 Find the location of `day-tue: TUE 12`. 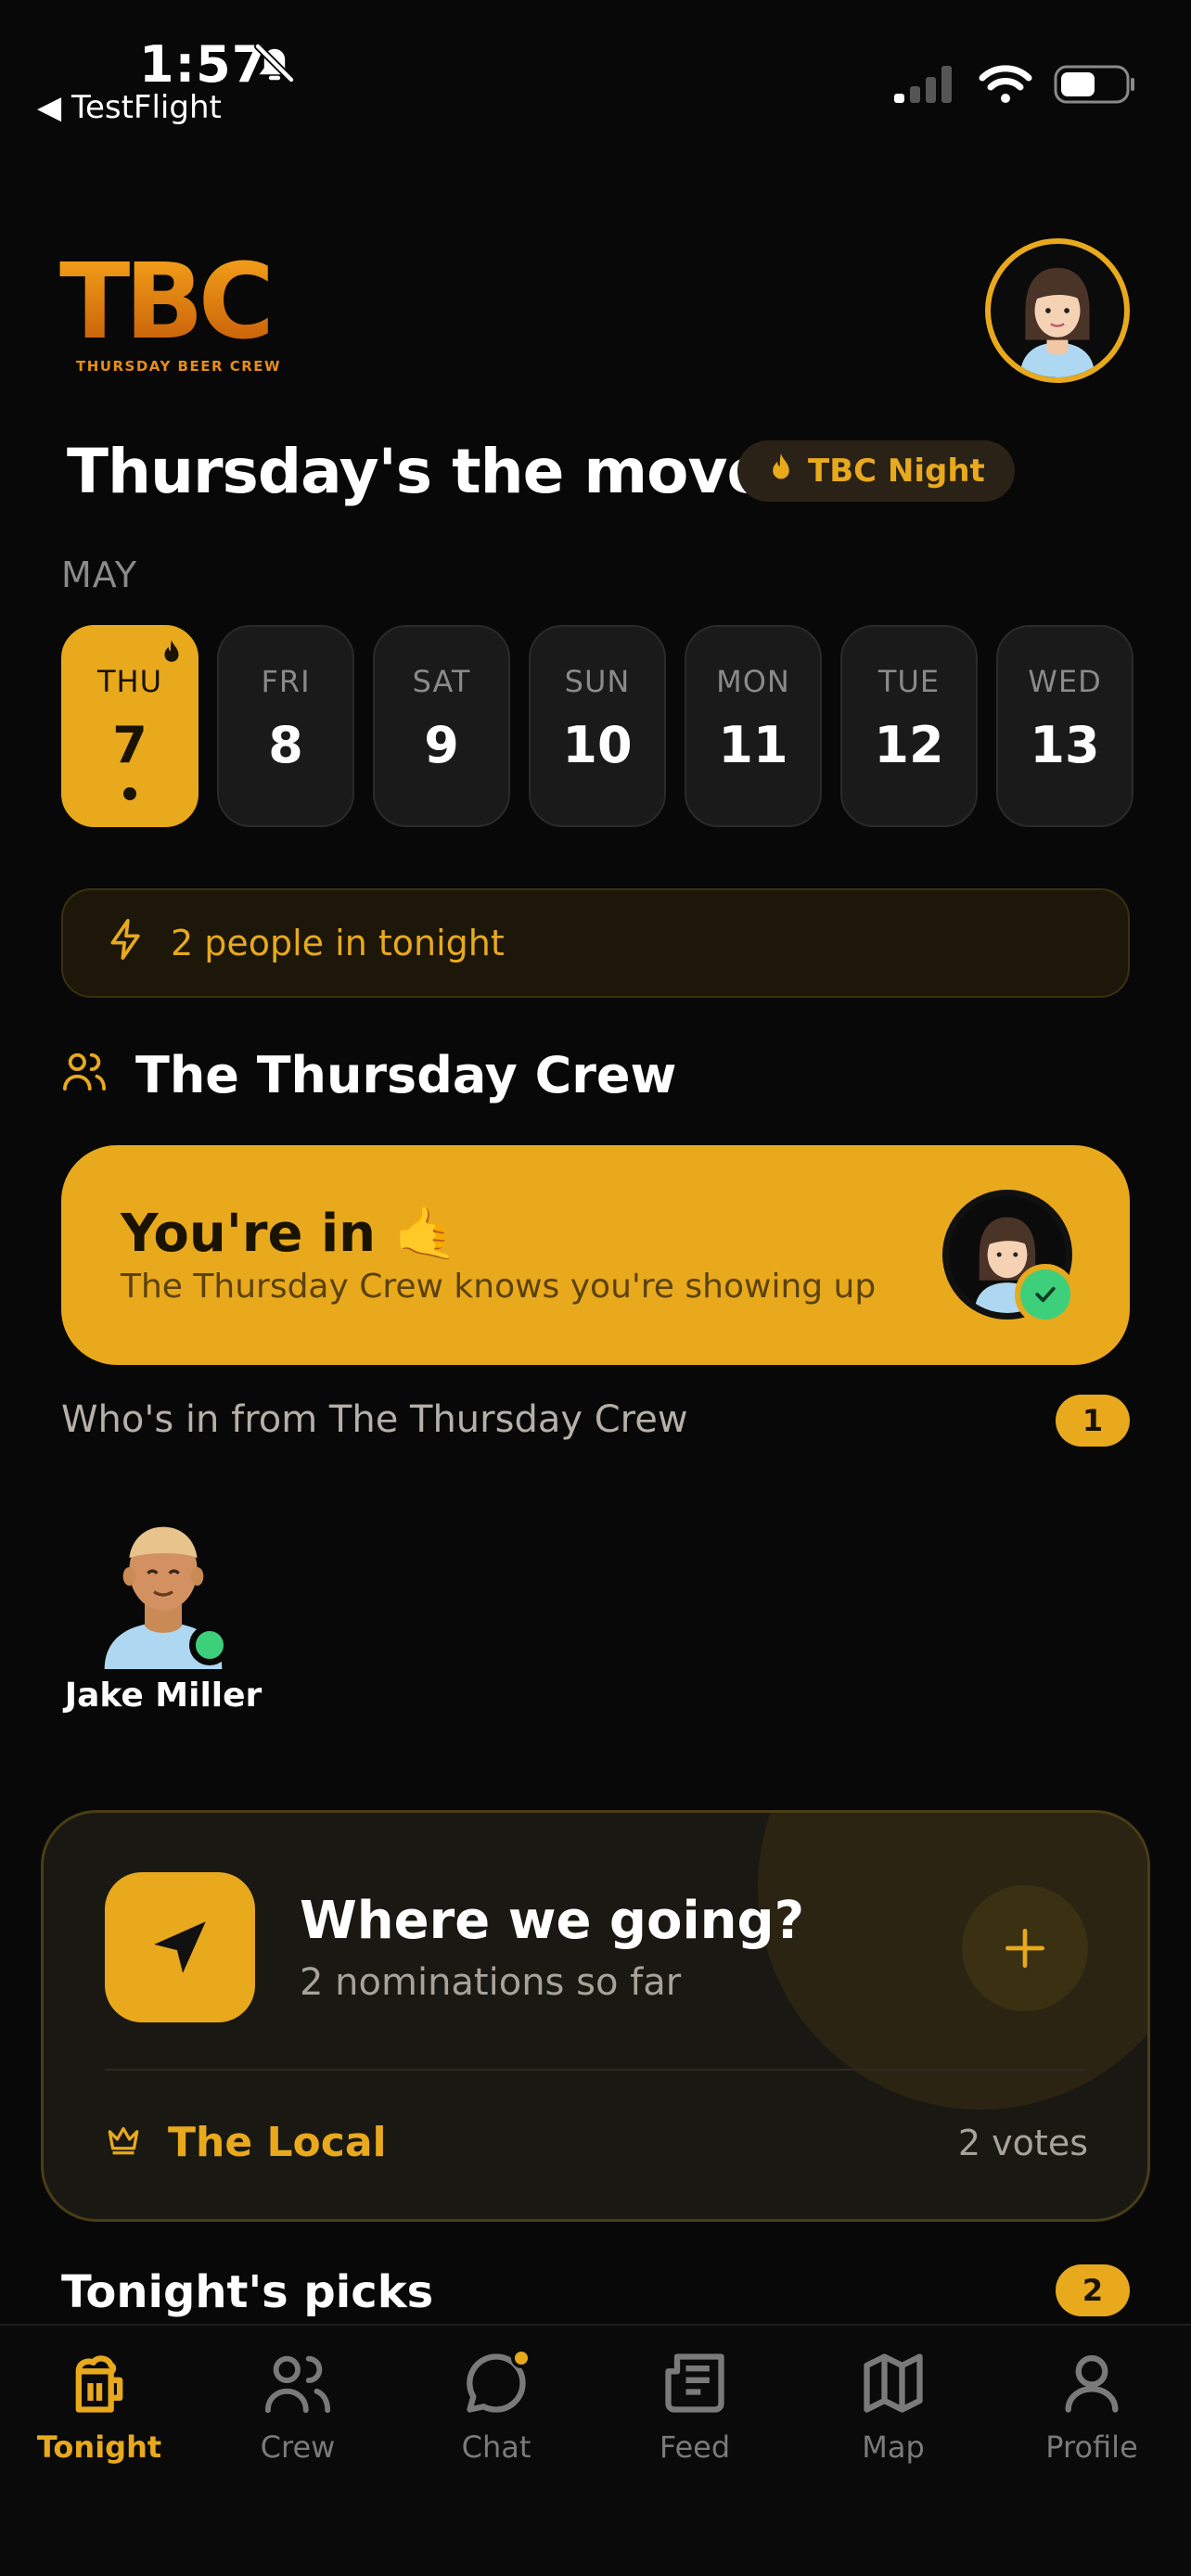

day-tue: TUE 12 is located at coordinates (909, 726).